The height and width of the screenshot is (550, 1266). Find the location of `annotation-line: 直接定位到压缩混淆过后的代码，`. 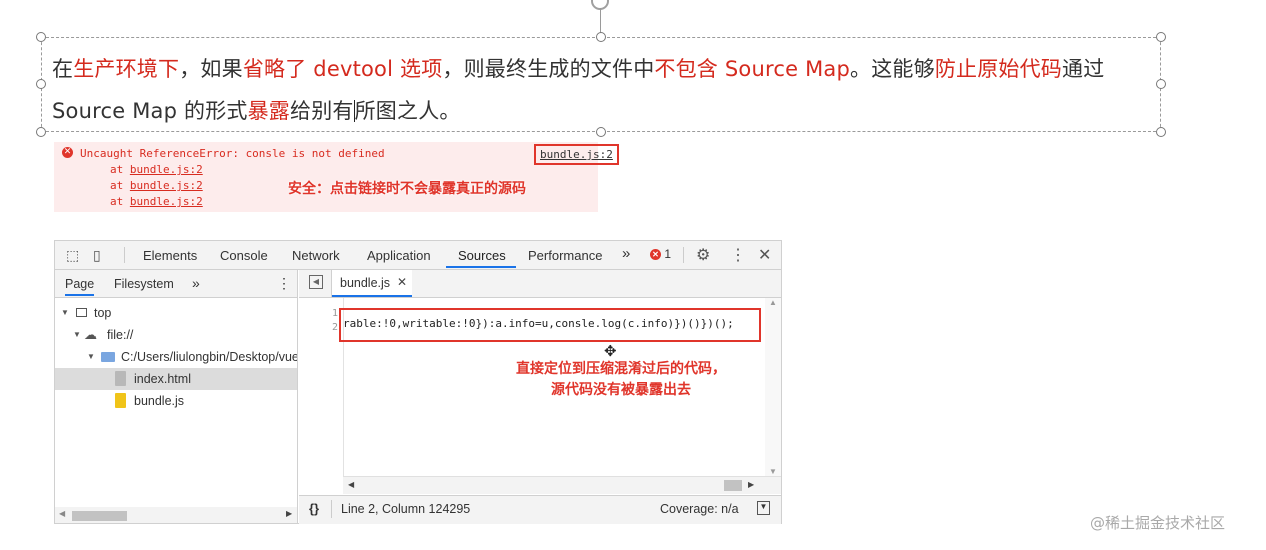

annotation-line: 直接定位到压缩混淆过后的代码， is located at coordinates (621, 369).